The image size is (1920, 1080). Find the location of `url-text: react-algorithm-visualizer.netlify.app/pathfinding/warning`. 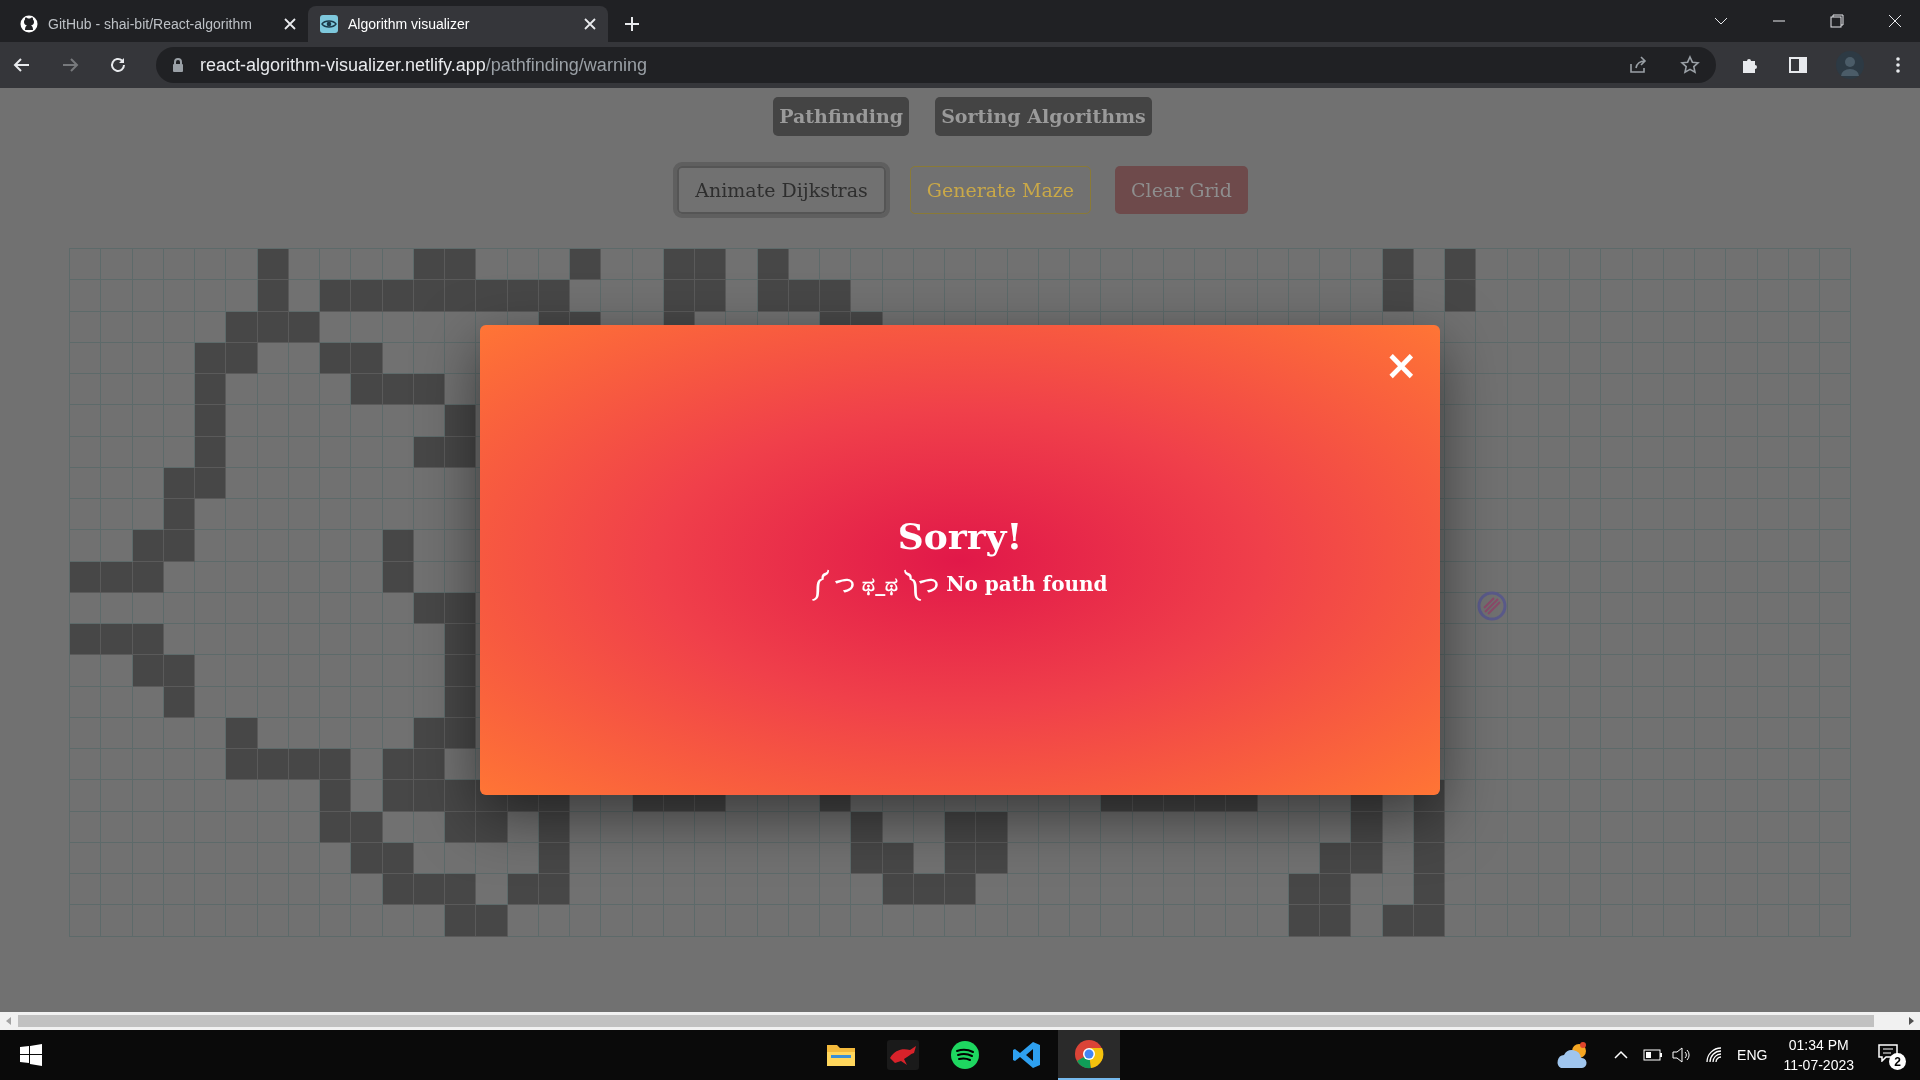

url-text: react-algorithm-visualizer.netlify.app/pathfinding/warning is located at coordinates (423, 65).